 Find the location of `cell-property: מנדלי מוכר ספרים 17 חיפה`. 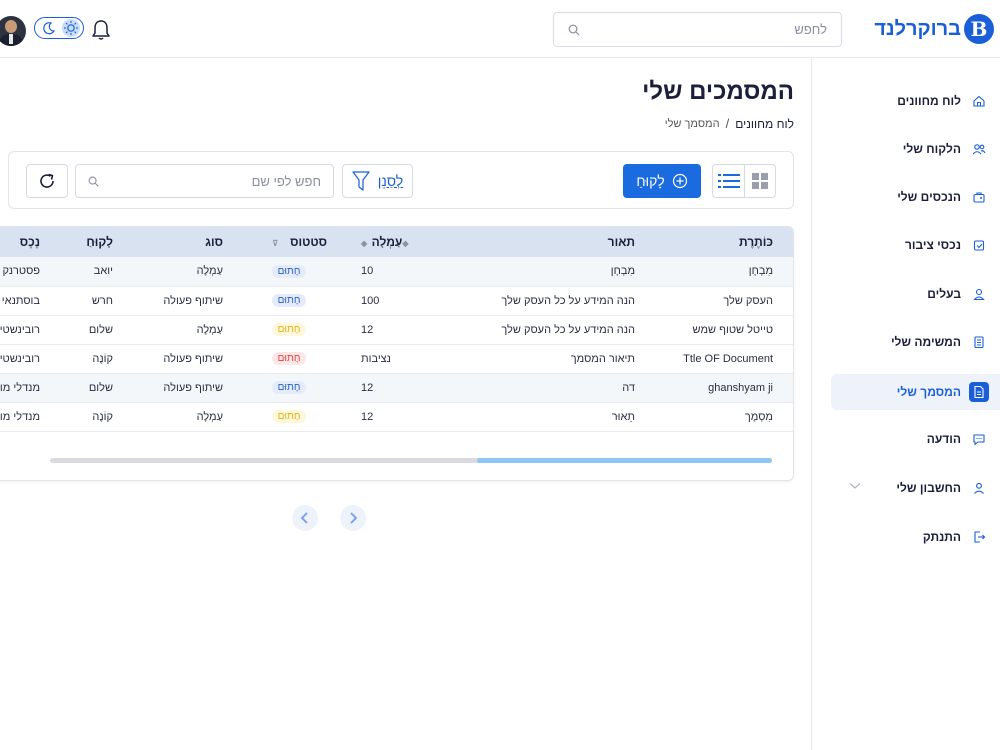

cell-property: מנדלי מוכר ספרים 17 חיפה is located at coordinates (20, 416).